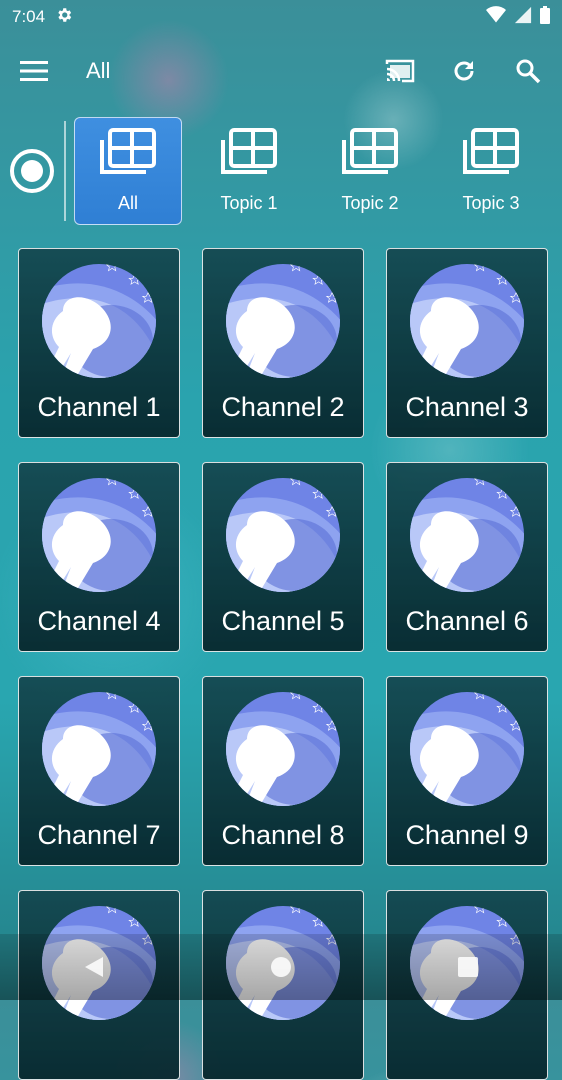 The image size is (562, 1080). What do you see at coordinates (99, 407) in the screenshot?
I see `channel-label: Channel 1` at bounding box center [99, 407].